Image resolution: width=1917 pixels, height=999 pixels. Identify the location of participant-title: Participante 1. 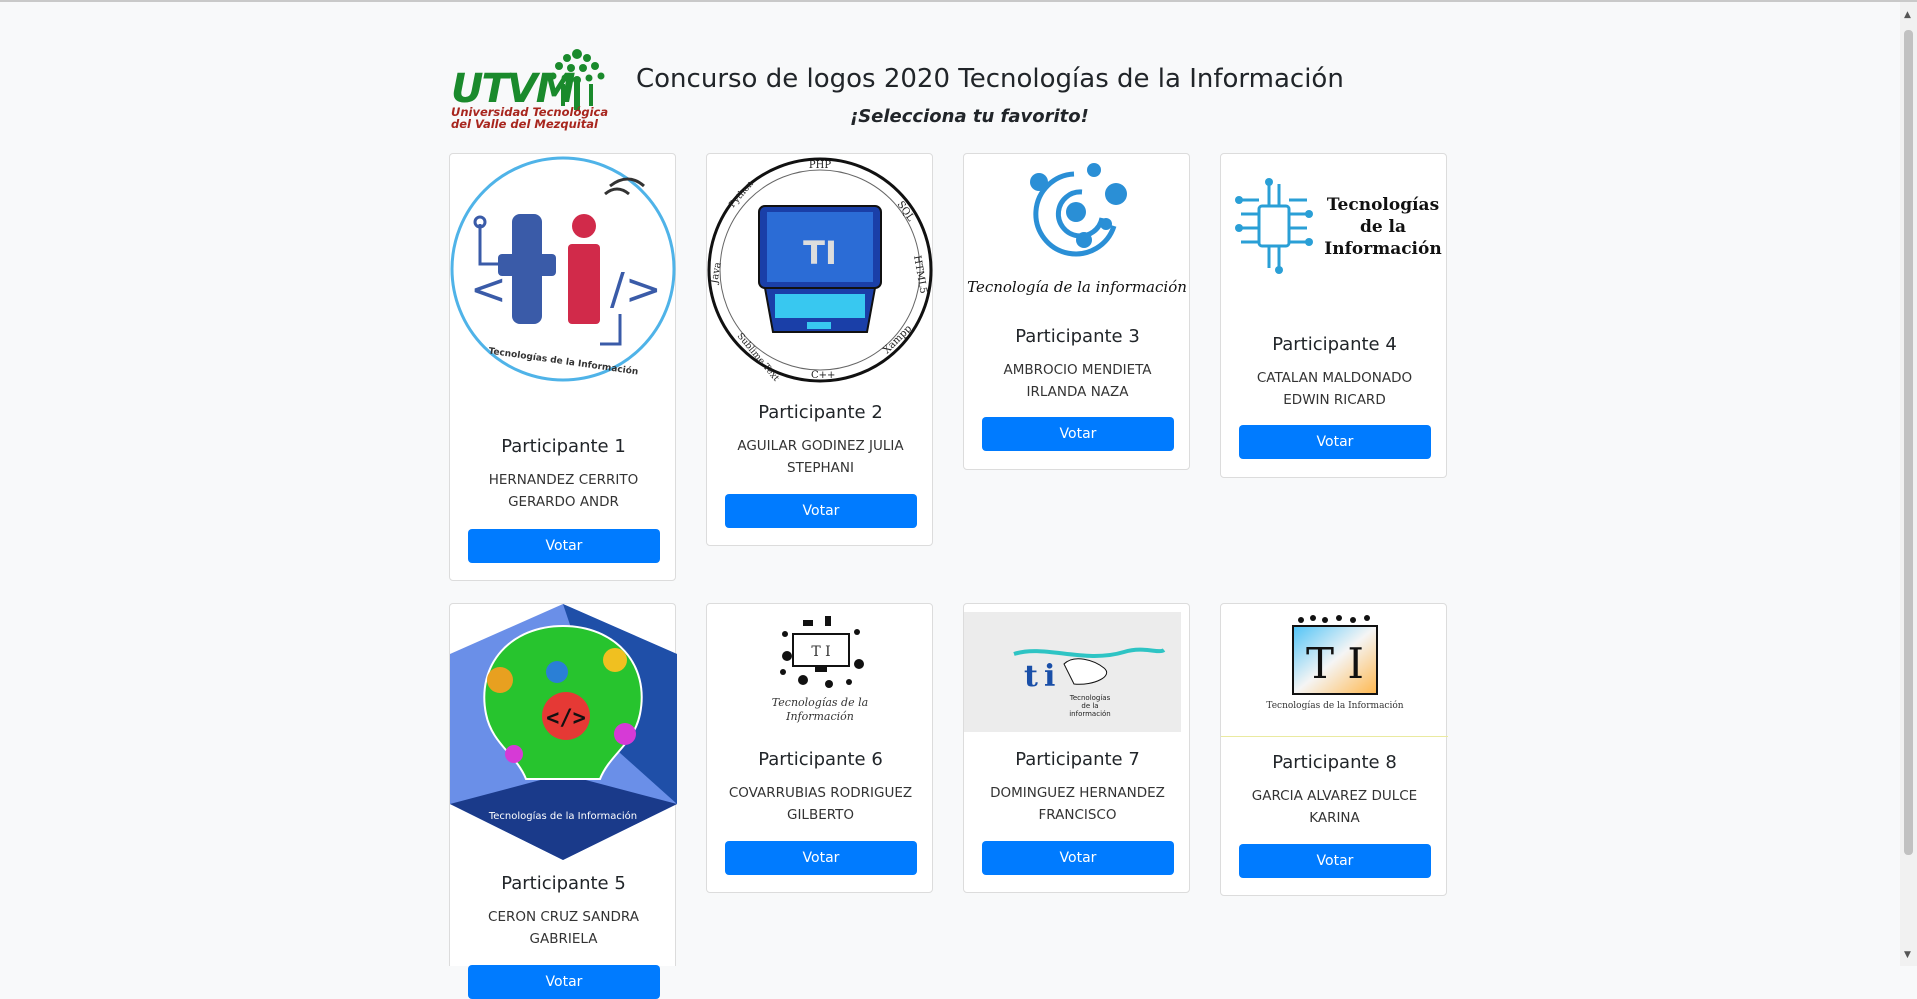
(563, 446).